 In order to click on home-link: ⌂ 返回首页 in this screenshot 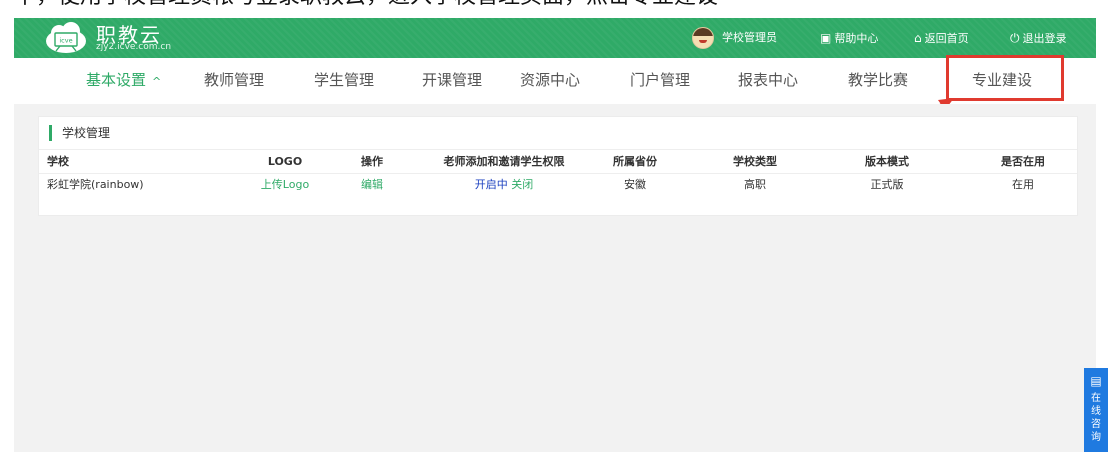, I will do `click(941, 38)`.